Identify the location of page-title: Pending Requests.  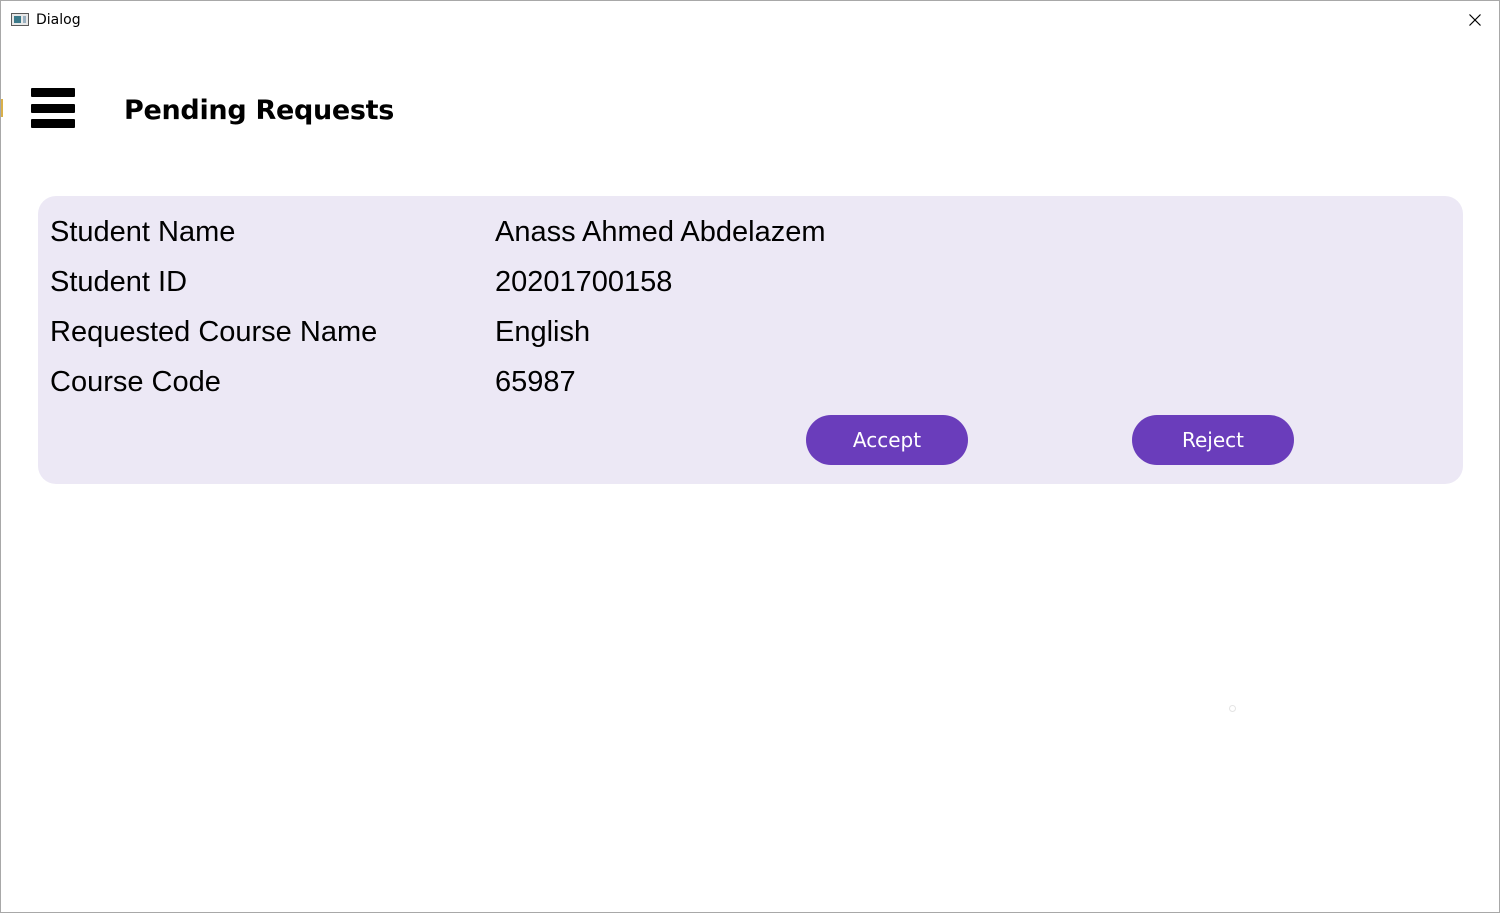
(259, 110).